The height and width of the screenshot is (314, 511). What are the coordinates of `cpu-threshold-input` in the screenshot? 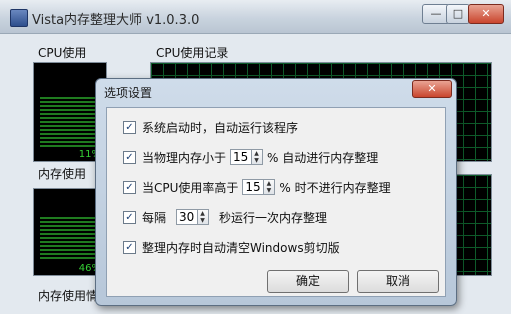 It's located at (253, 187).